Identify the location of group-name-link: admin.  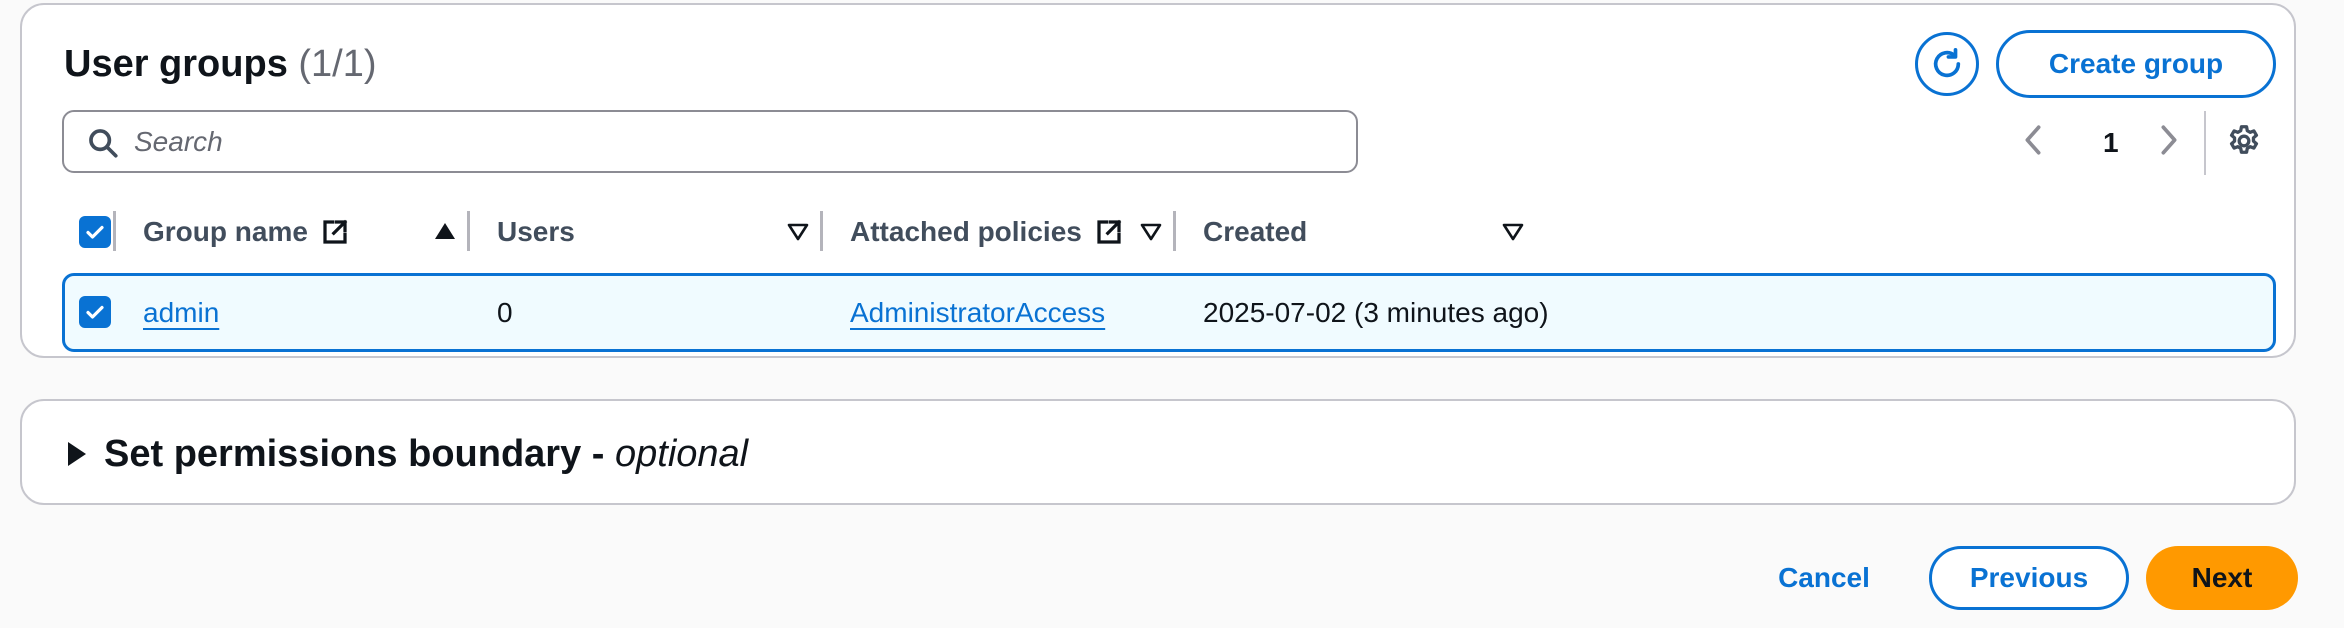
(181, 313).